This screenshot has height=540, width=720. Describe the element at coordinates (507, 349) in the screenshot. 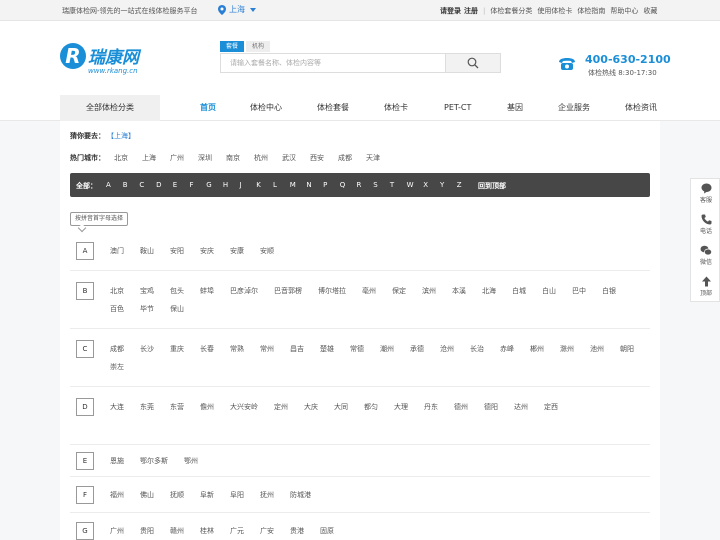

I see `city-link: 赤峰` at that location.